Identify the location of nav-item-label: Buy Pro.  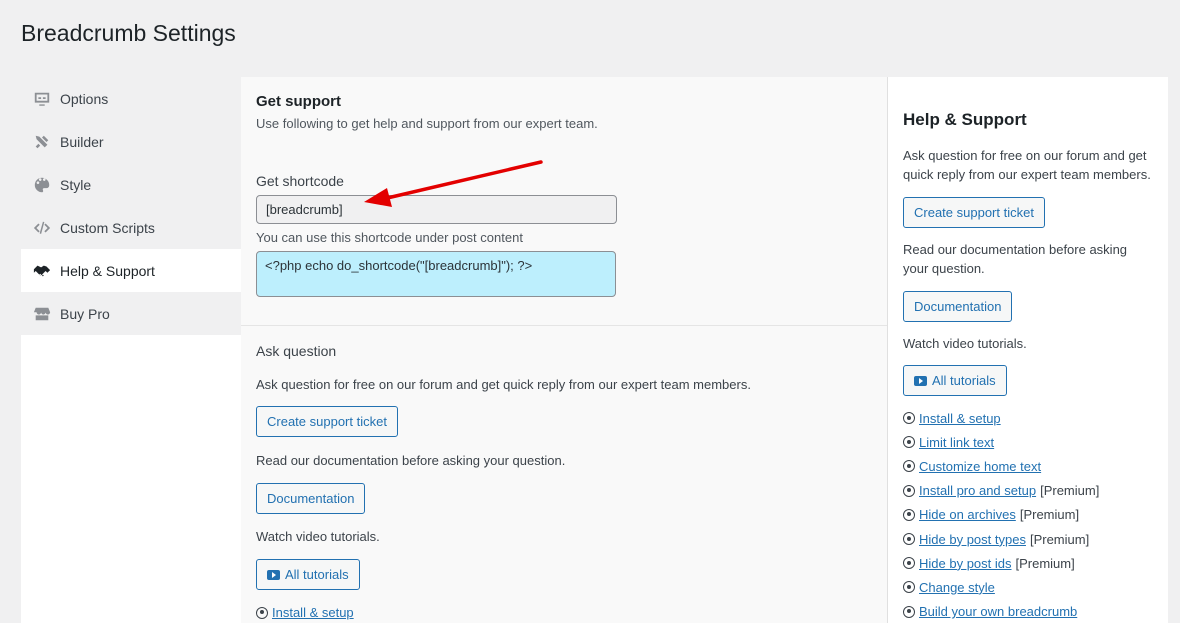
(85, 313).